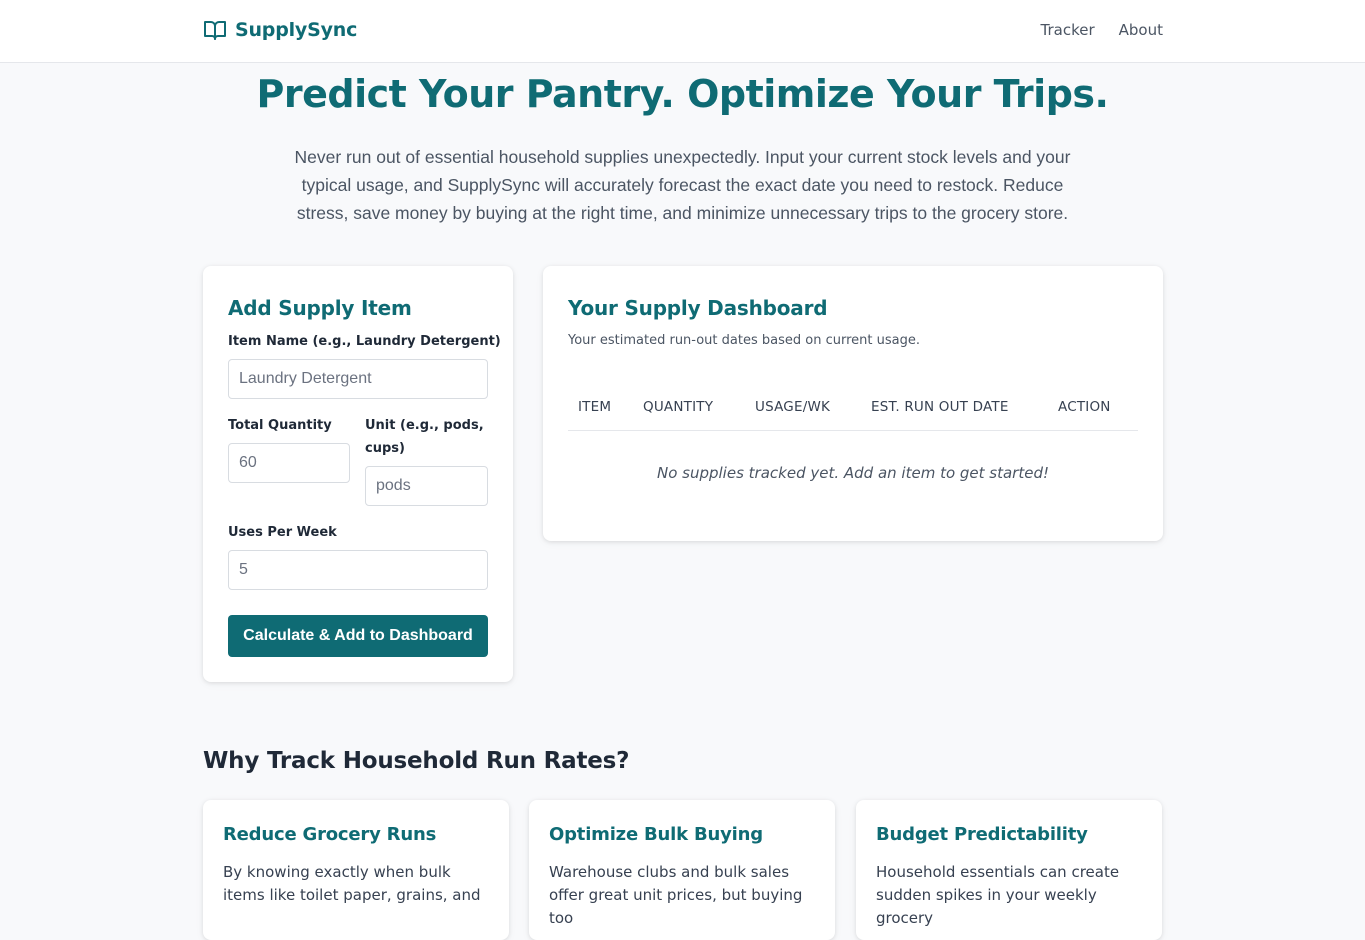 The width and height of the screenshot is (1365, 940). I want to click on uses-per-week-label: Uses Per Week, so click(282, 532).